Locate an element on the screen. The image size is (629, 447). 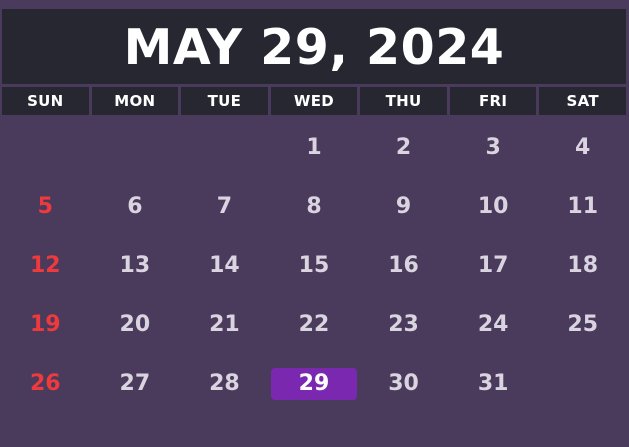
day-cell: 1 is located at coordinates (314, 147).